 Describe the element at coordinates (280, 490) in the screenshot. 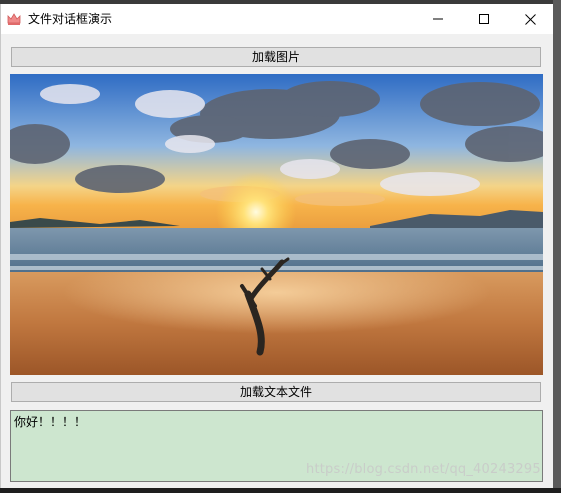

I see `taskbar-edge` at that location.